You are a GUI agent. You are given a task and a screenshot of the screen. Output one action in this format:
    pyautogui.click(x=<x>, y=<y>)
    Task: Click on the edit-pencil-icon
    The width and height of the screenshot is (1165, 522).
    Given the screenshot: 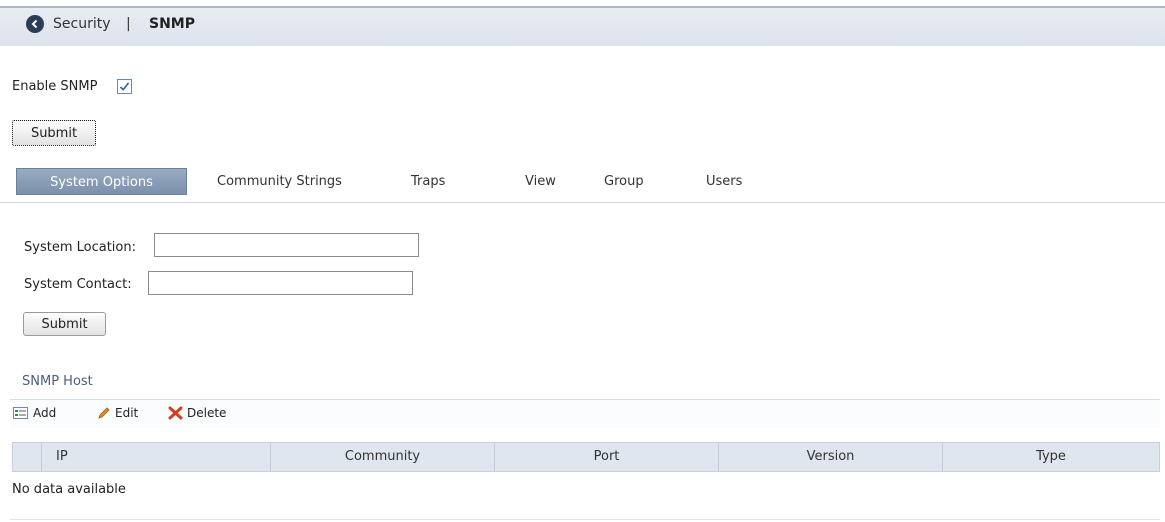 What is the action you would take?
    pyautogui.click(x=104, y=413)
    